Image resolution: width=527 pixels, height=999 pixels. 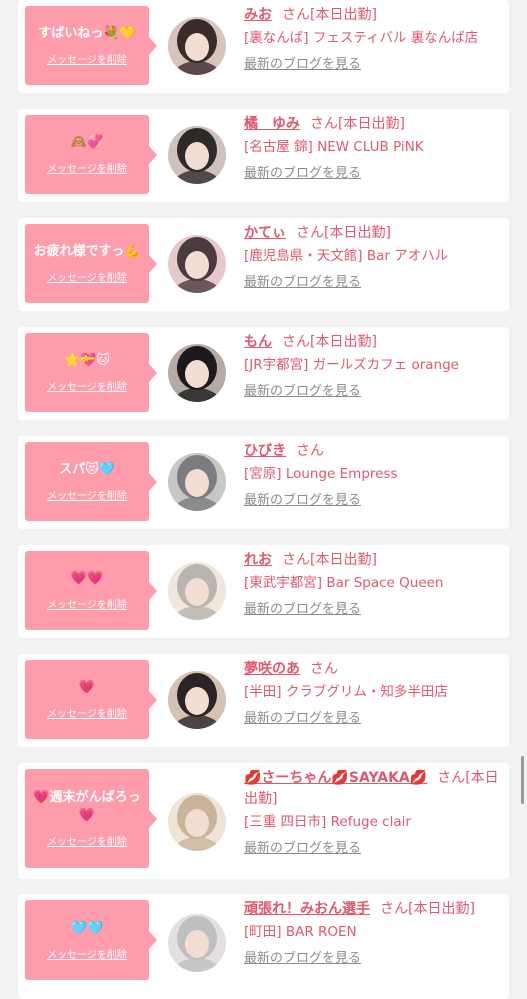 I want to click on cast-name-link: 頑張れ！みおん選手, so click(x=307, y=909).